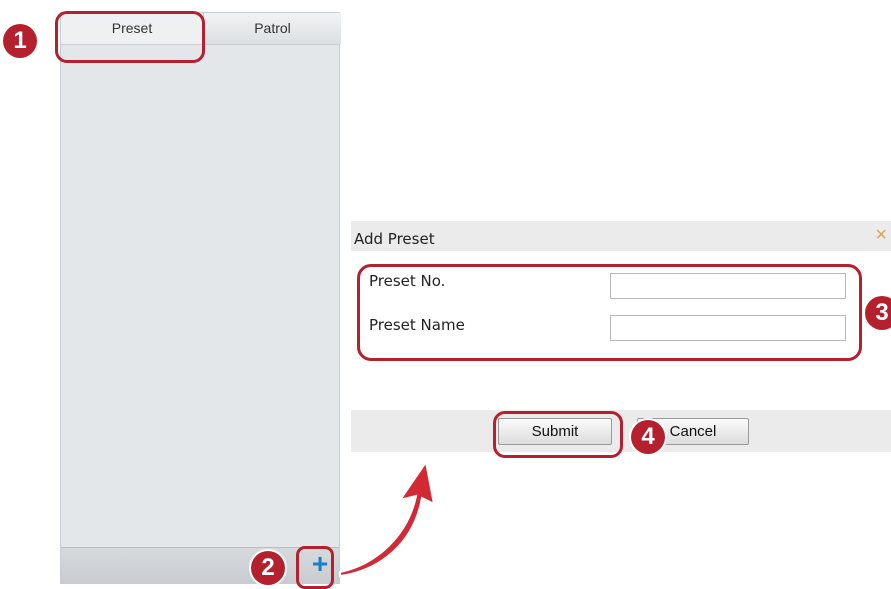 The height and width of the screenshot is (589, 891). What do you see at coordinates (272, 28) in the screenshot?
I see `tab-patrol: Patrol` at bounding box center [272, 28].